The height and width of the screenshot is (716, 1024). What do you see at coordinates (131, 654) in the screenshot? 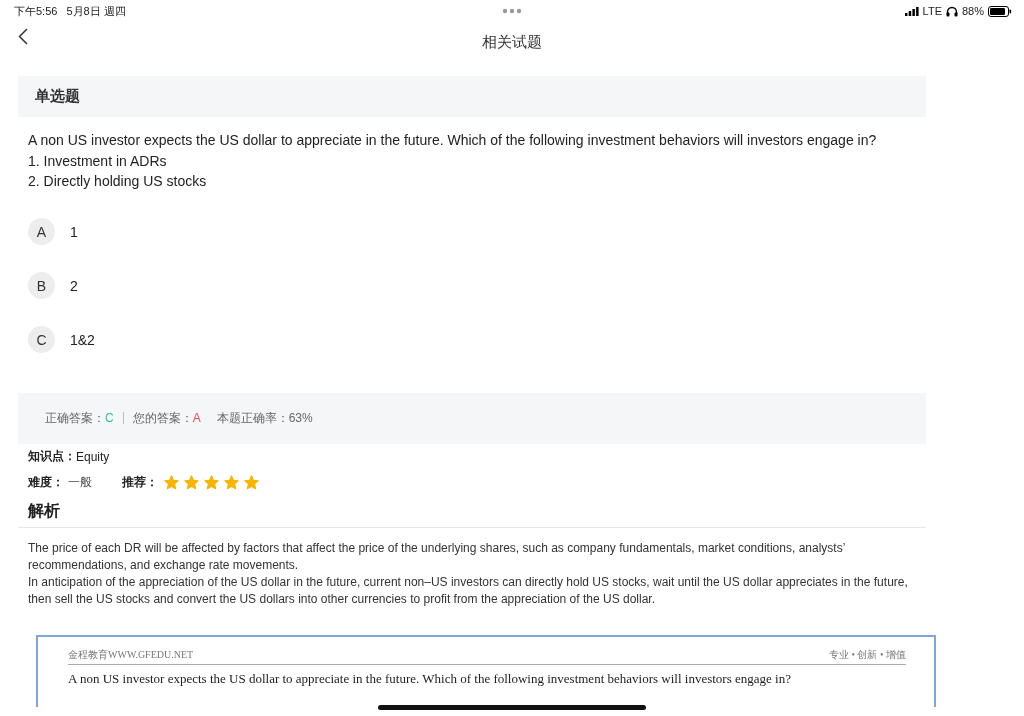
I see `document-header: 金程教育WWW.GFEDU.NET` at bounding box center [131, 654].